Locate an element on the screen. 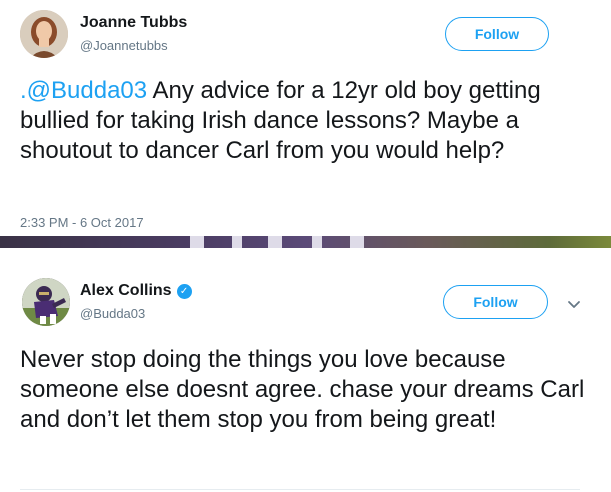 This screenshot has height=492, width=611. user-handle: @Budda03 is located at coordinates (112, 313).